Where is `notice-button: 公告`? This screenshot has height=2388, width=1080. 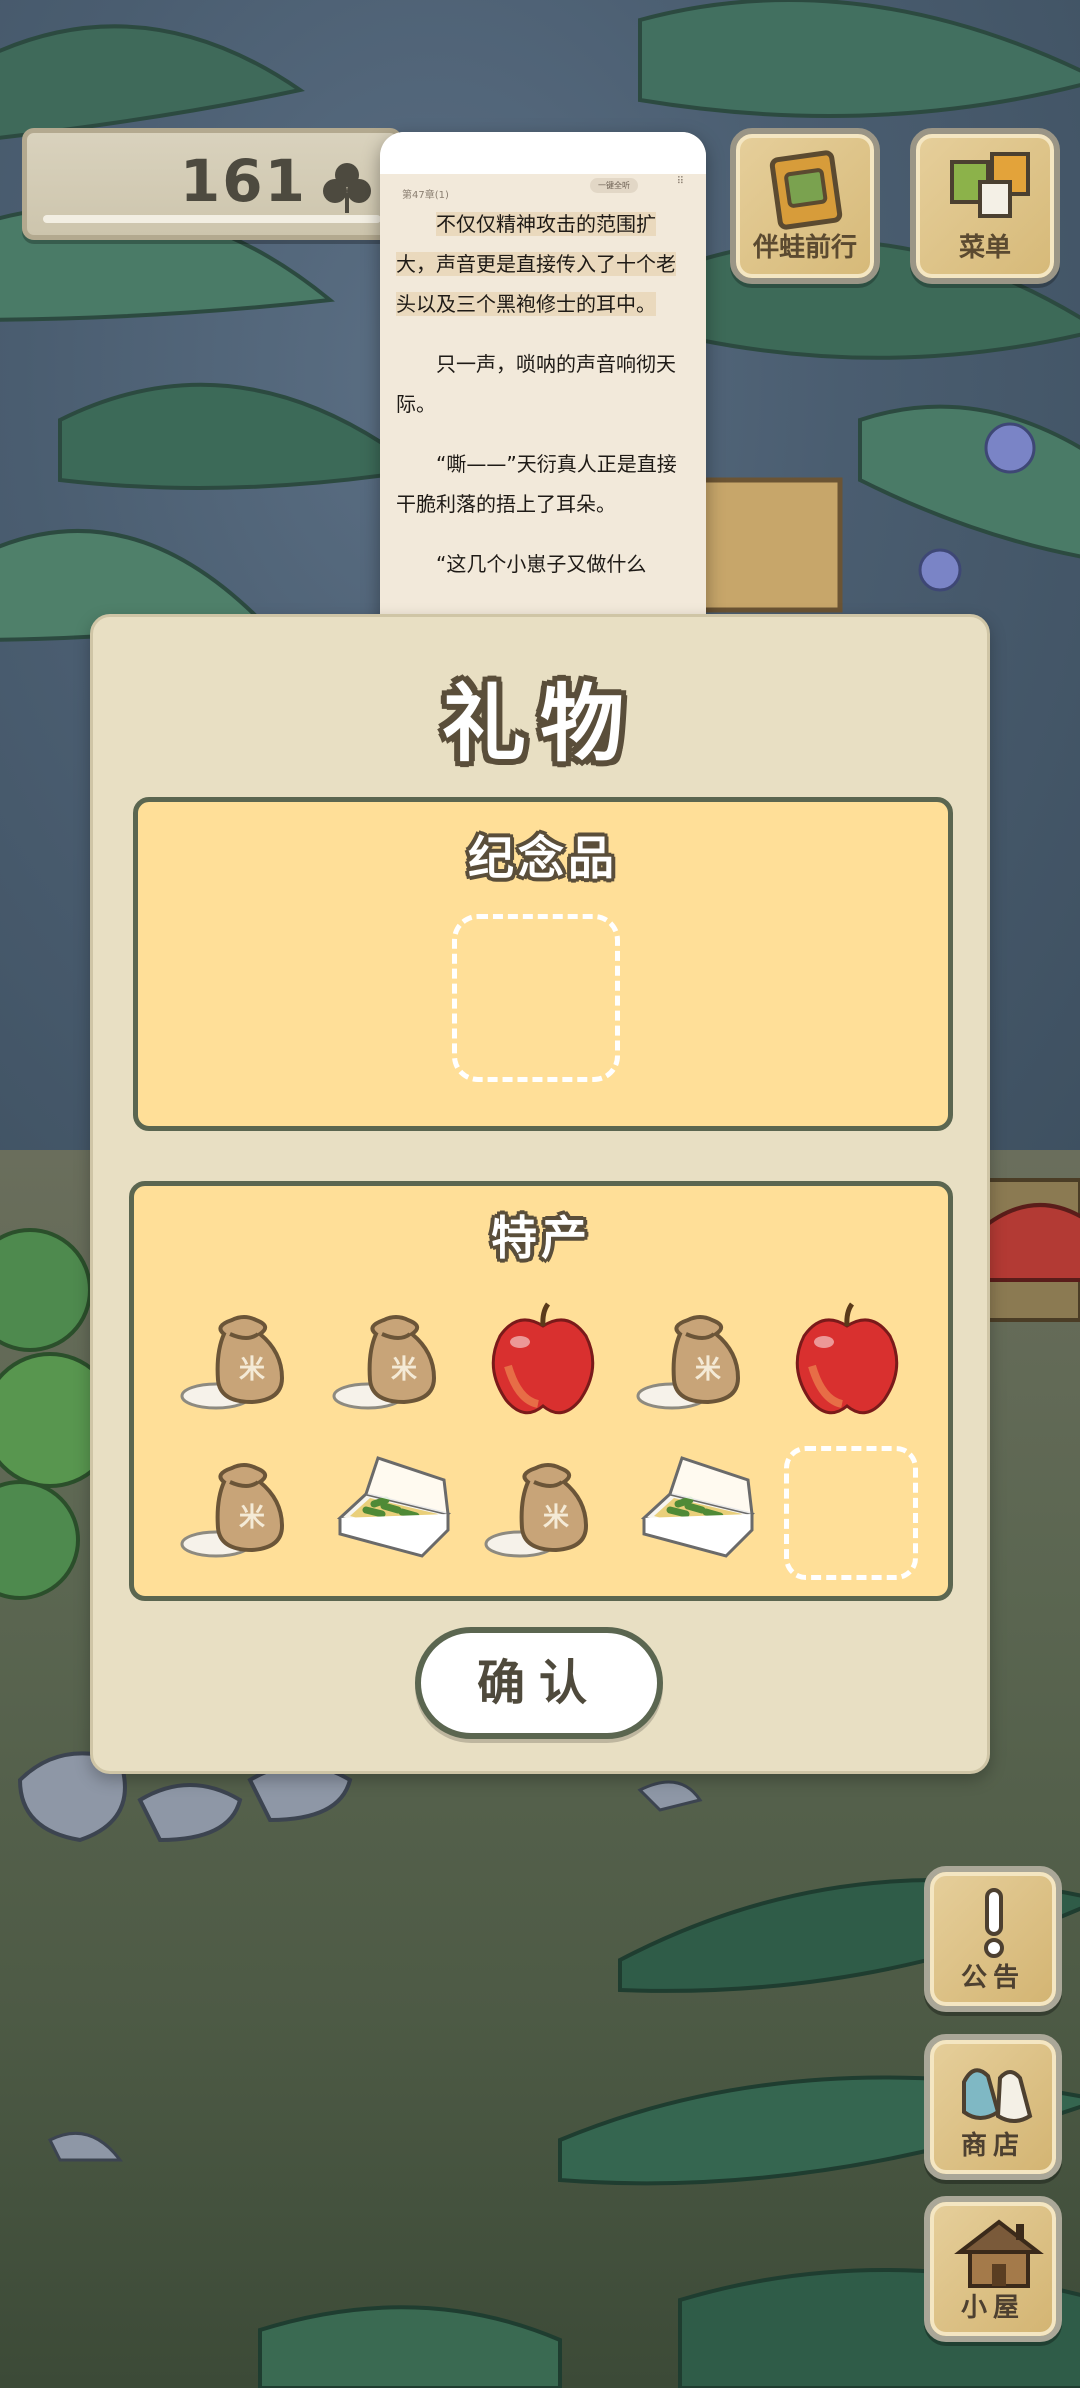
notice-button: 公告 is located at coordinates (993, 1939).